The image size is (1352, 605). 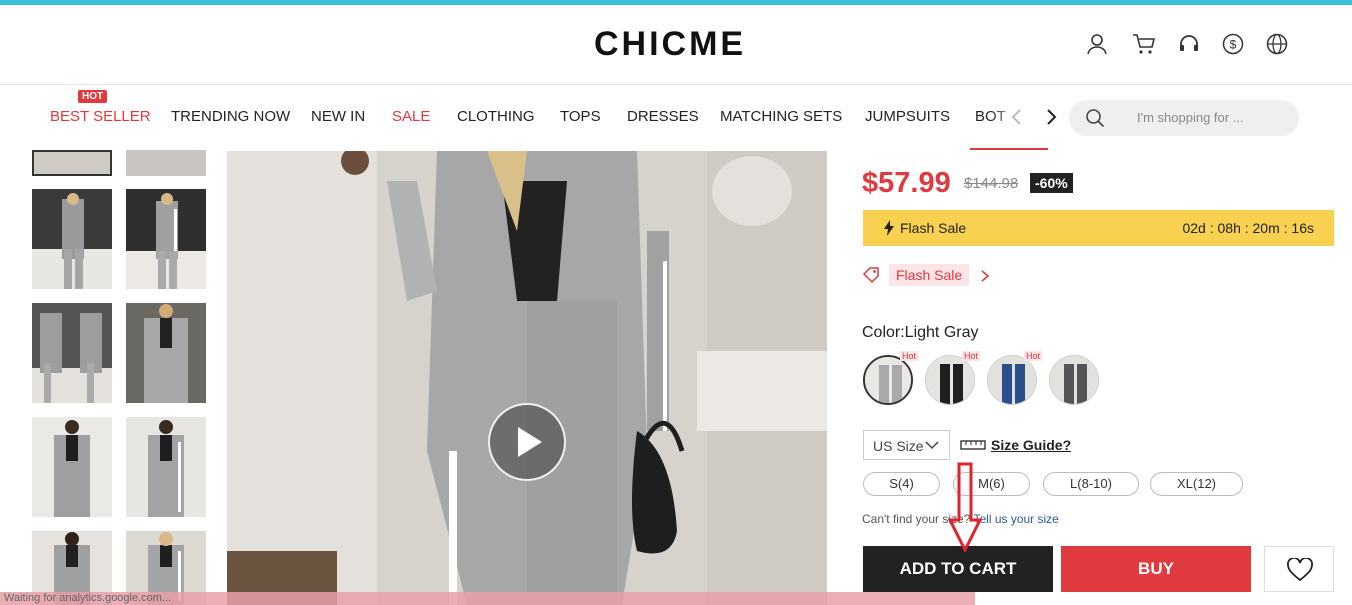 What do you see at coordinates (1017, 117) in the screenshot?
I see `nav-prev-icon` at bounding box center [1017, 117].